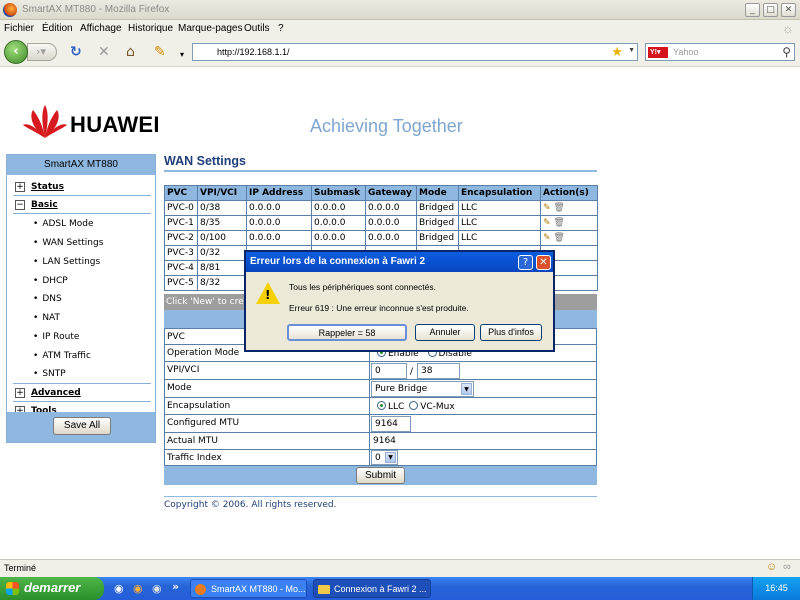 This screenshot has width=800, height=600. What do you see at coordinates (788, 10) in the screenshot?
I see `close-window-button: ✕` at bounding box center [788, 10].